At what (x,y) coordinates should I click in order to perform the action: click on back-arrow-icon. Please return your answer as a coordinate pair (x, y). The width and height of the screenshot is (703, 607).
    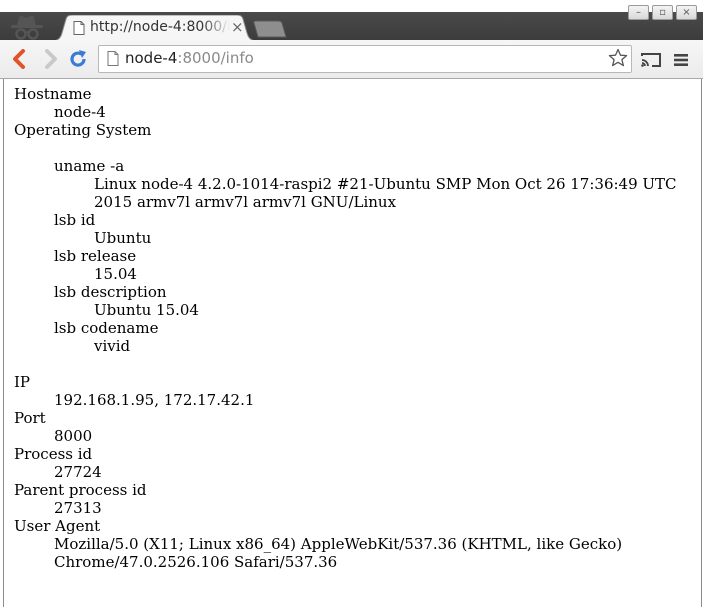
    Looking at the image, I should click on (19, 59).